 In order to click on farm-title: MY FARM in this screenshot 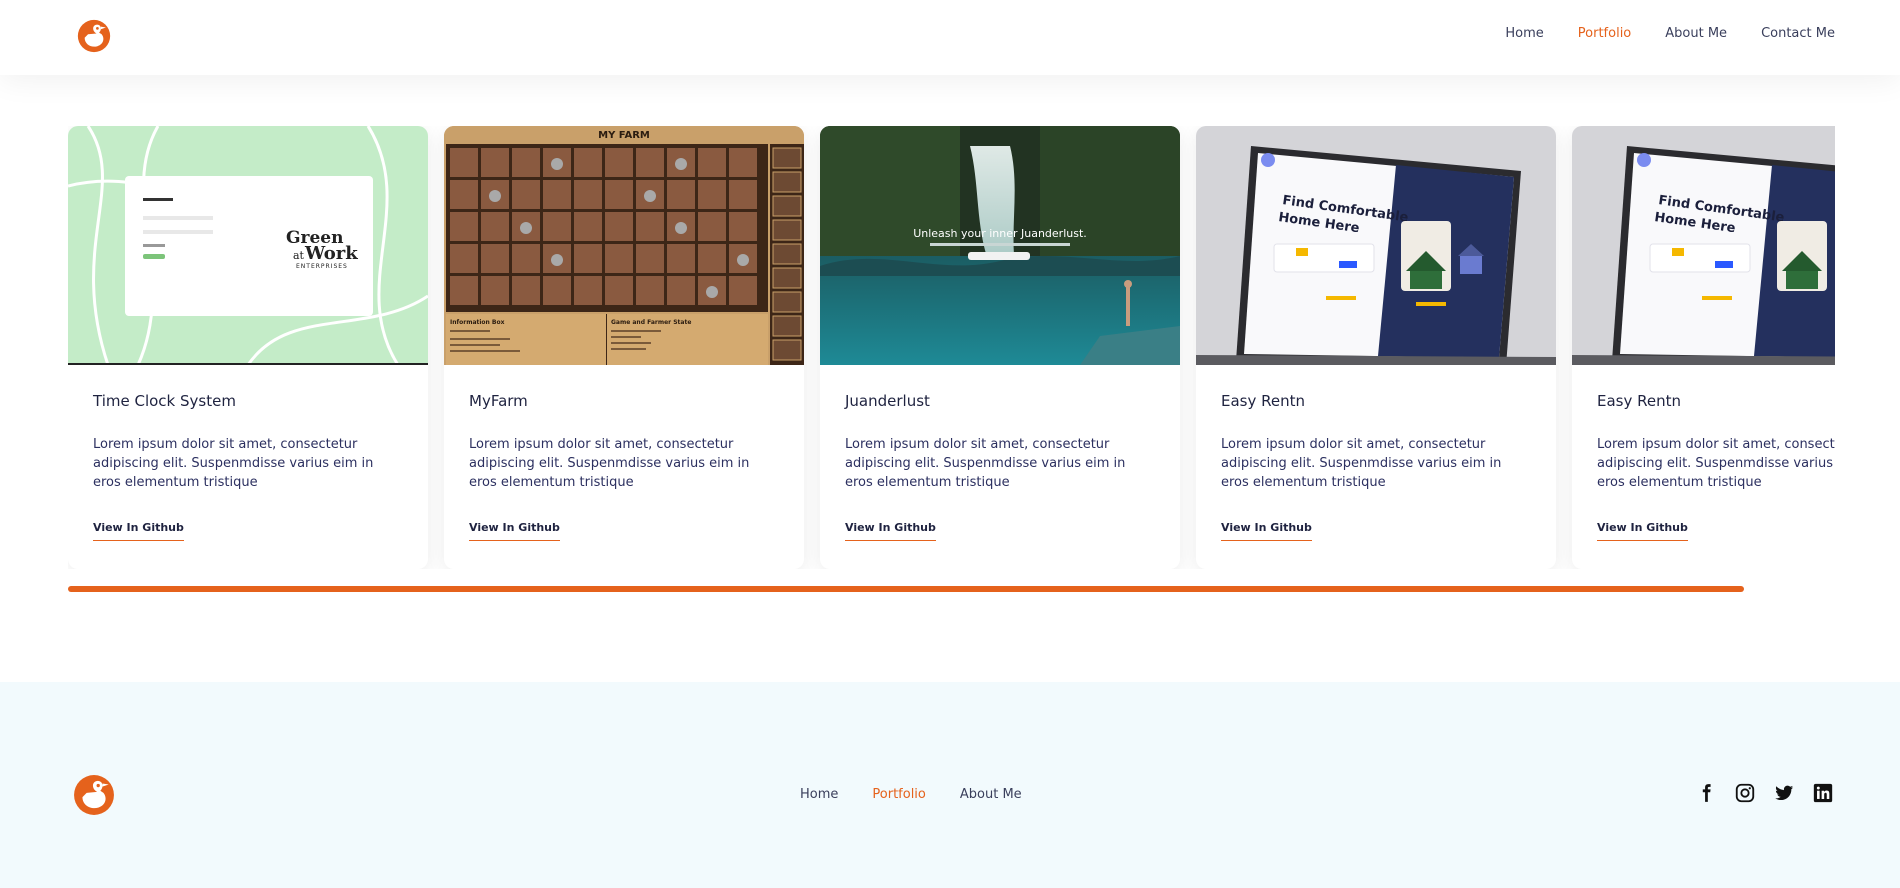, I will do `click(624, 135)`.